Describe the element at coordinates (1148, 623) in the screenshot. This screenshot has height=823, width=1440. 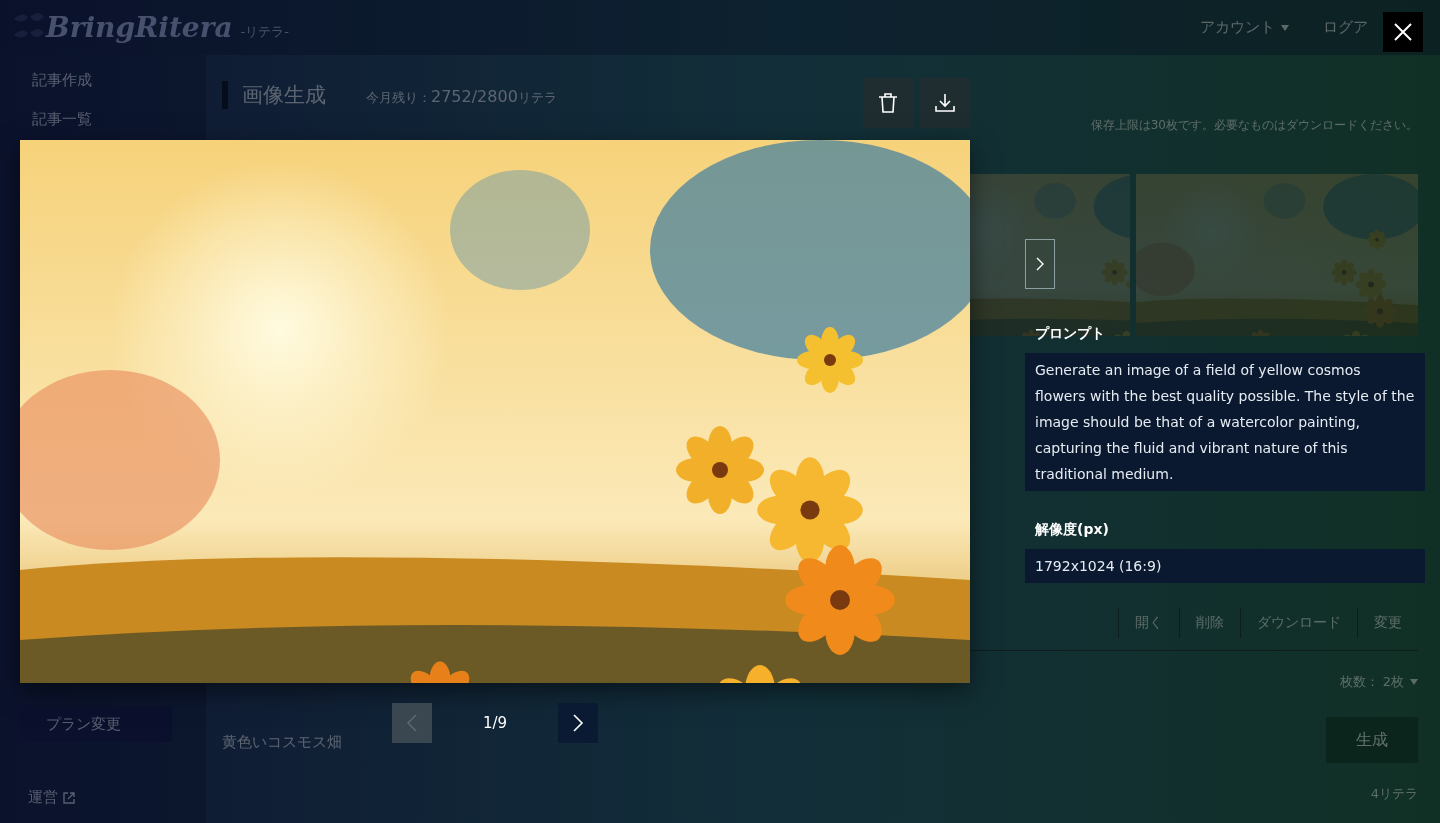
I see `toolbar-button: 開く` at that location.